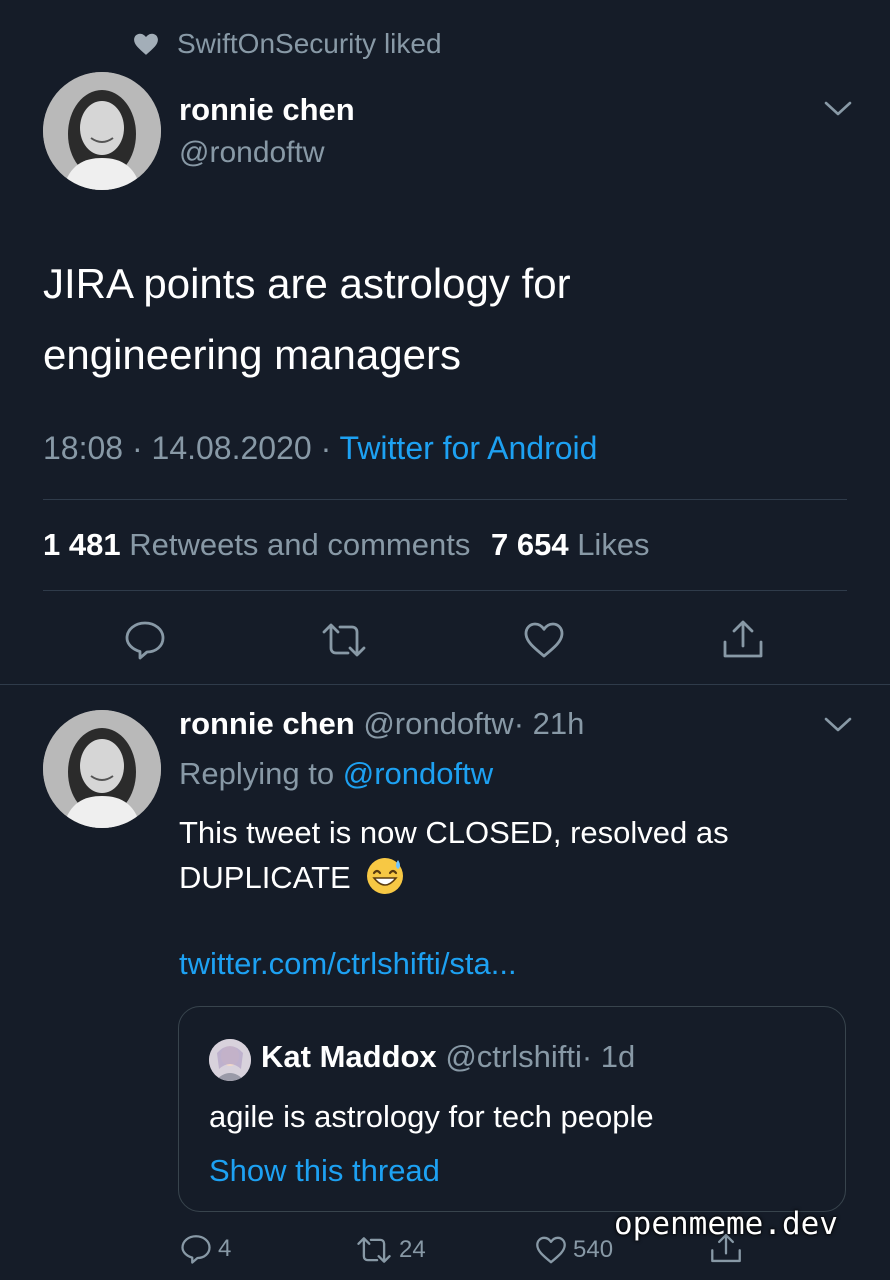  I want to click on author-handle: @rondoftw, so click(252, 153).